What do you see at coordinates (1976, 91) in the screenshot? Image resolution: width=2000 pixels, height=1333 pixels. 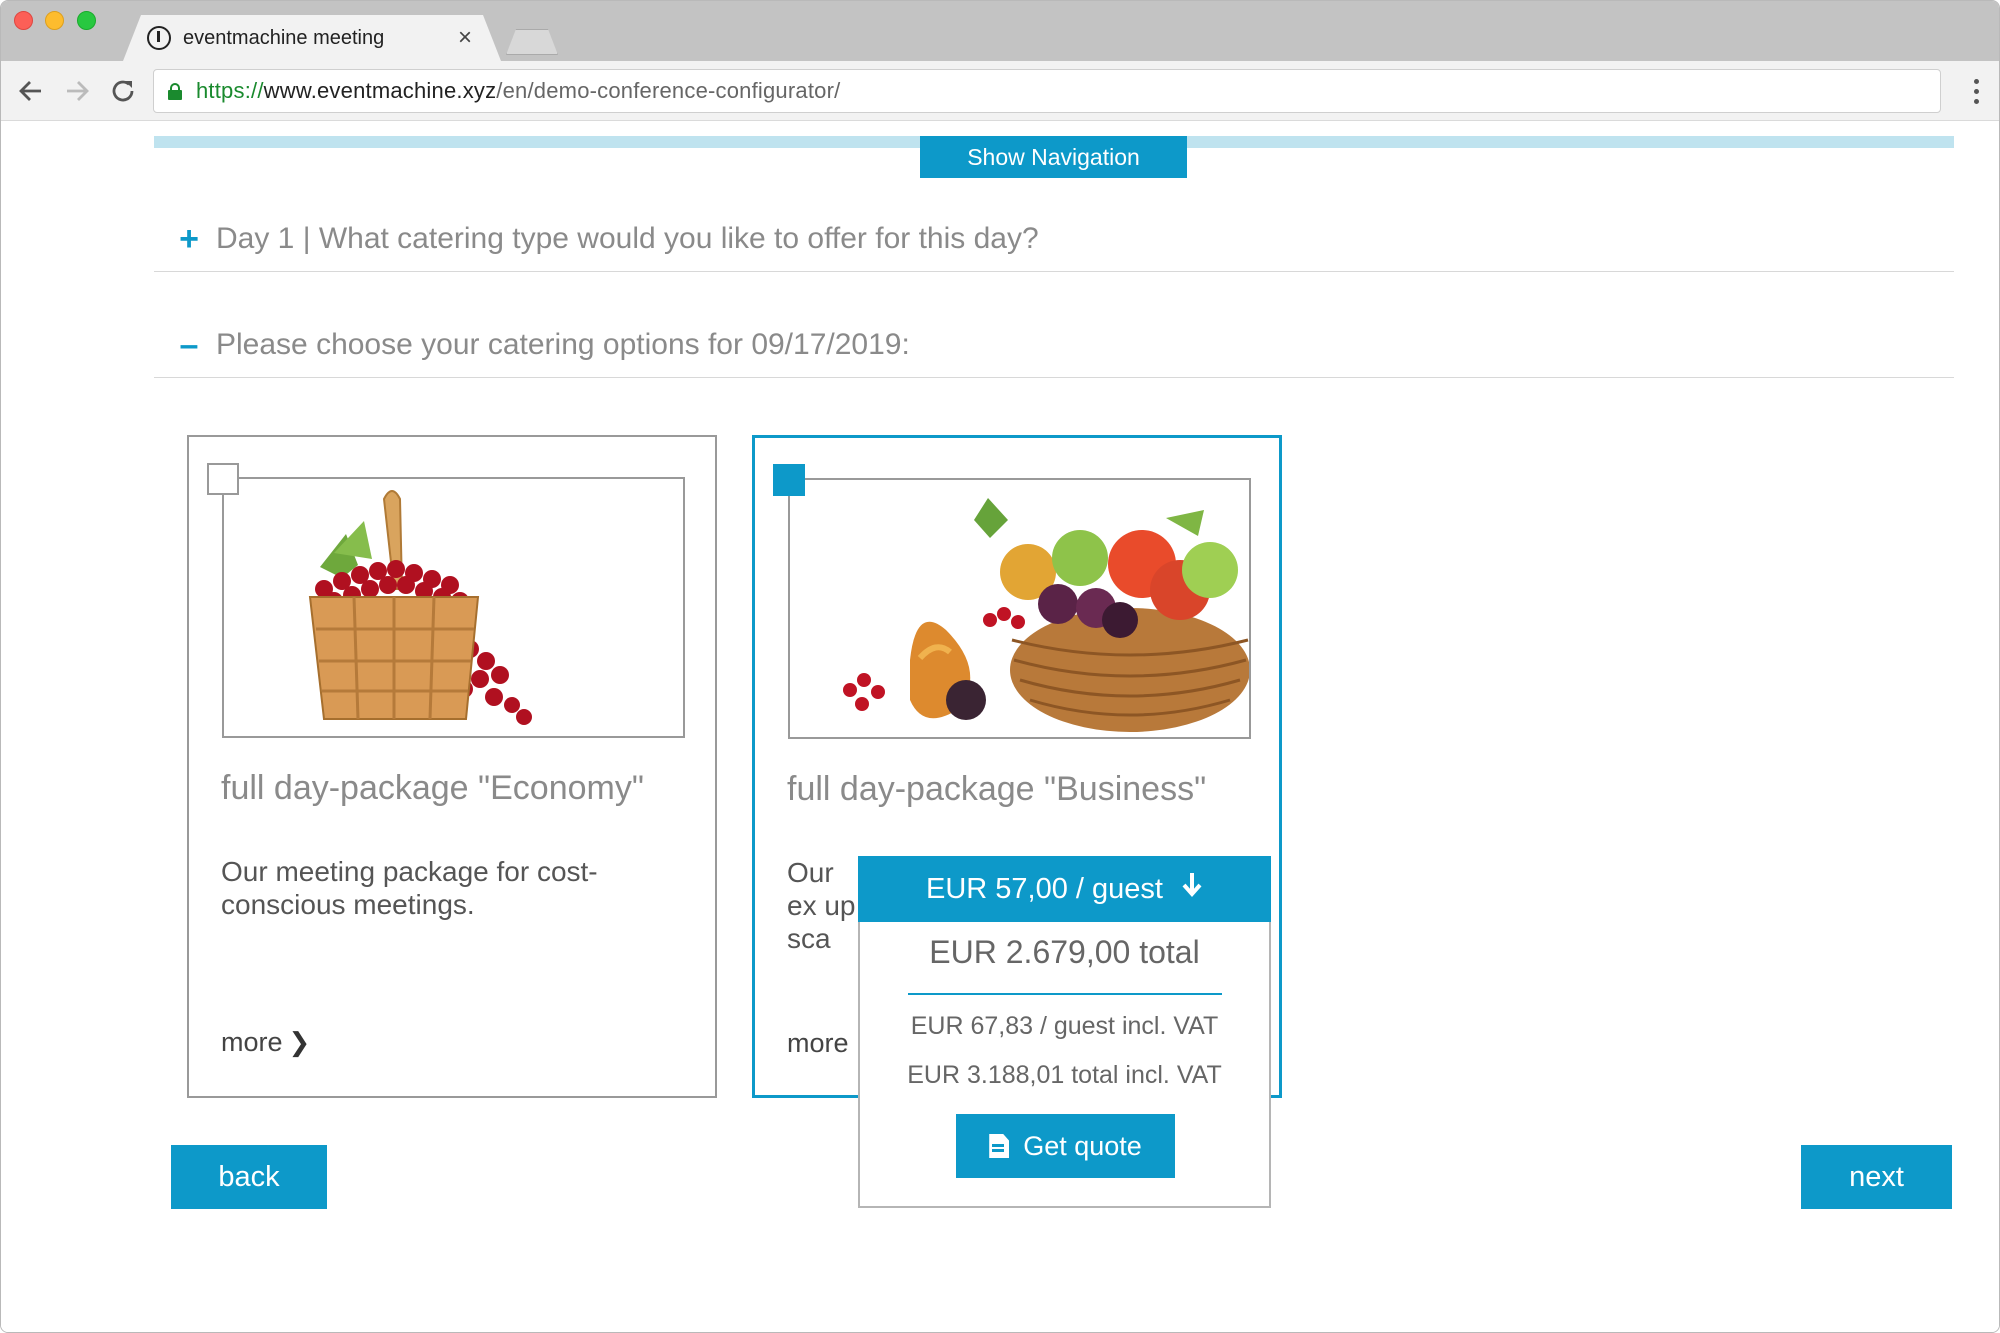 I see `browser-menu-icon` at bounding box center [1976, 91].